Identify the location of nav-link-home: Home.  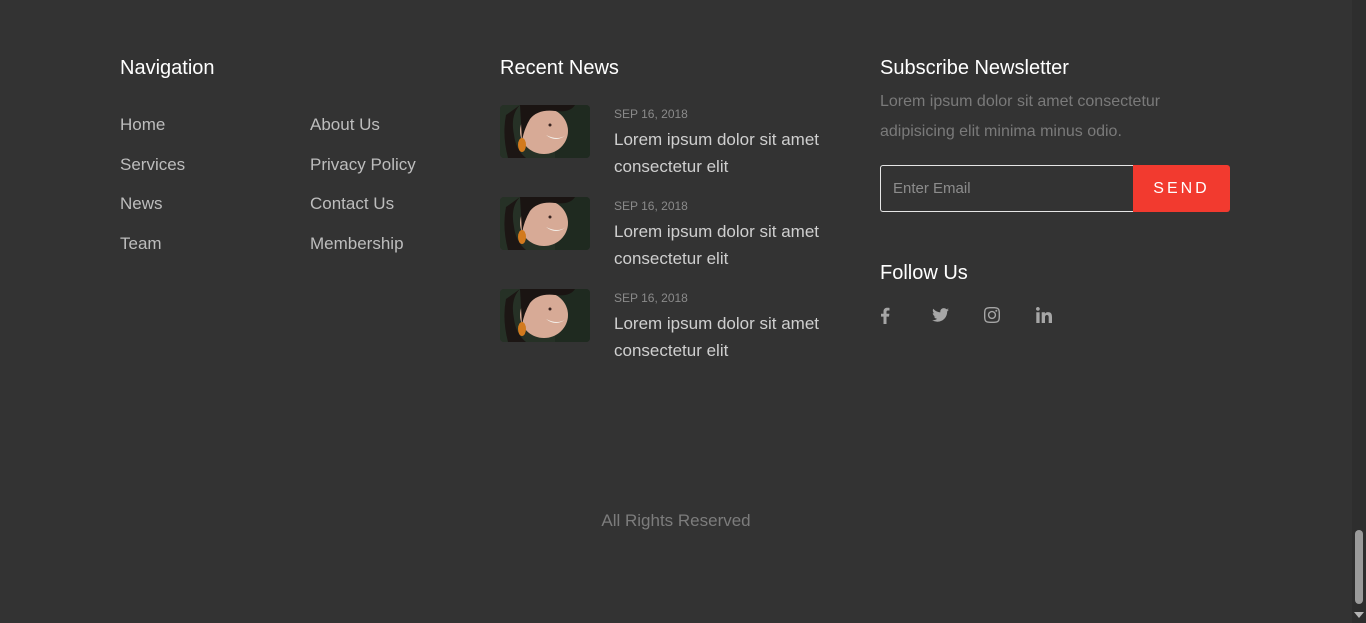
(215, 125).